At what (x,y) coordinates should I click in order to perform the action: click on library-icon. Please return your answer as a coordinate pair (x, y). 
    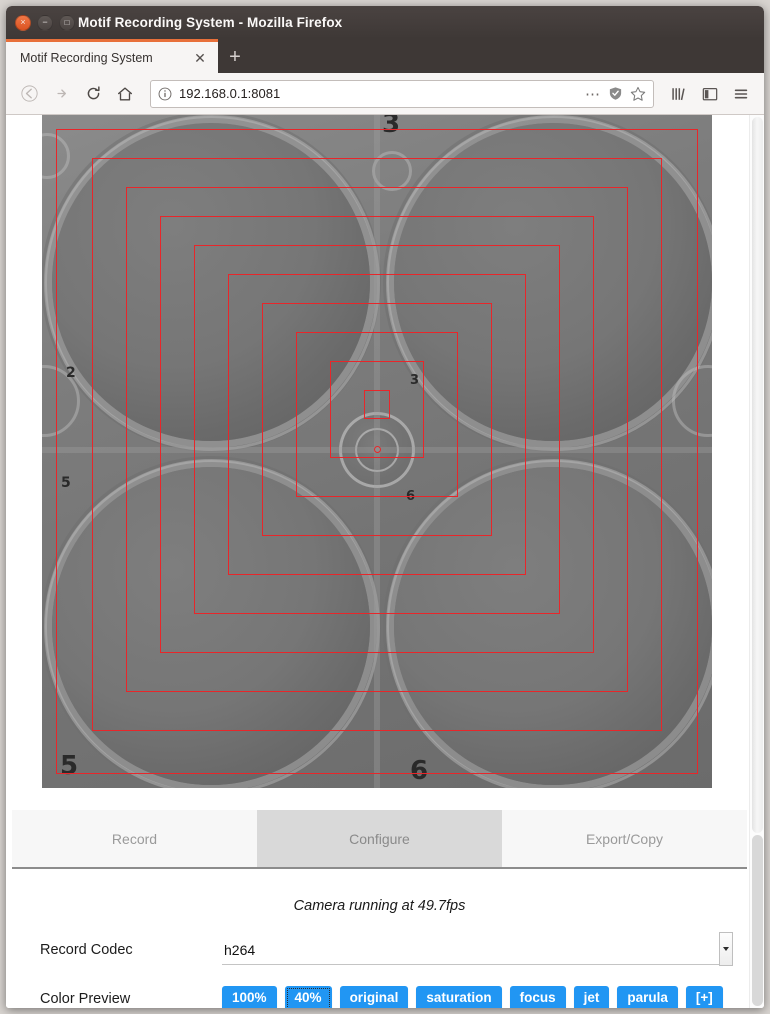
    Looking at the image, I should click on (679, 94).